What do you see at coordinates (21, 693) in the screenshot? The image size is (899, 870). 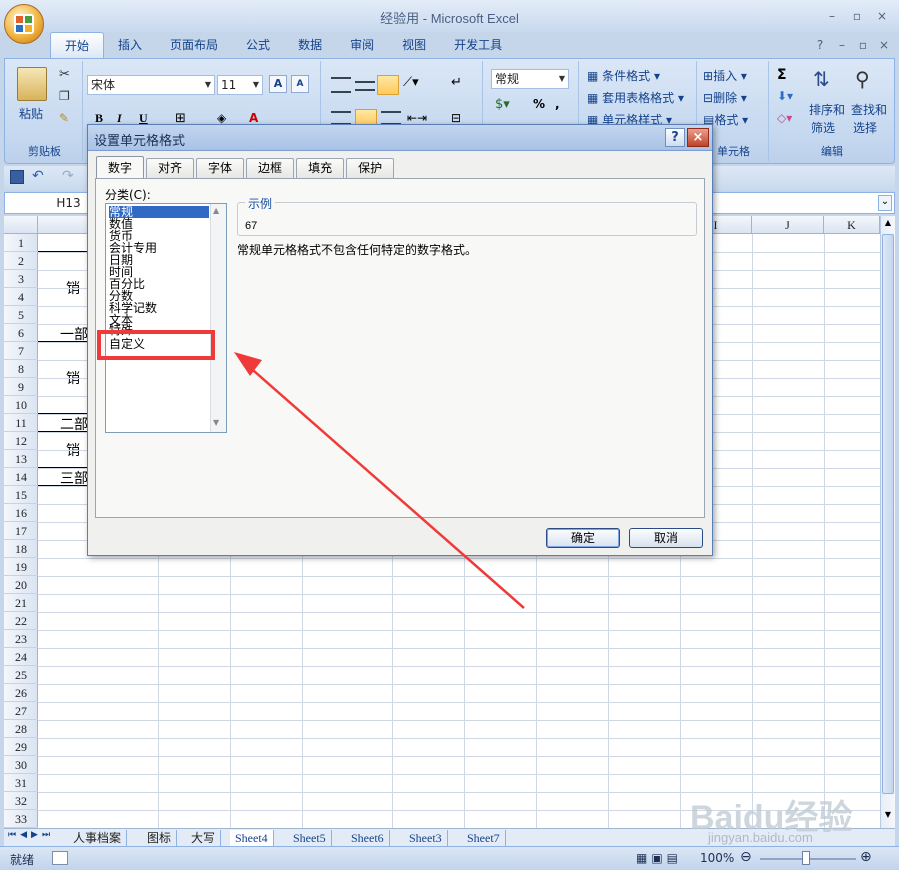 I see `row-header: 26` at bounding box center [21, 693].